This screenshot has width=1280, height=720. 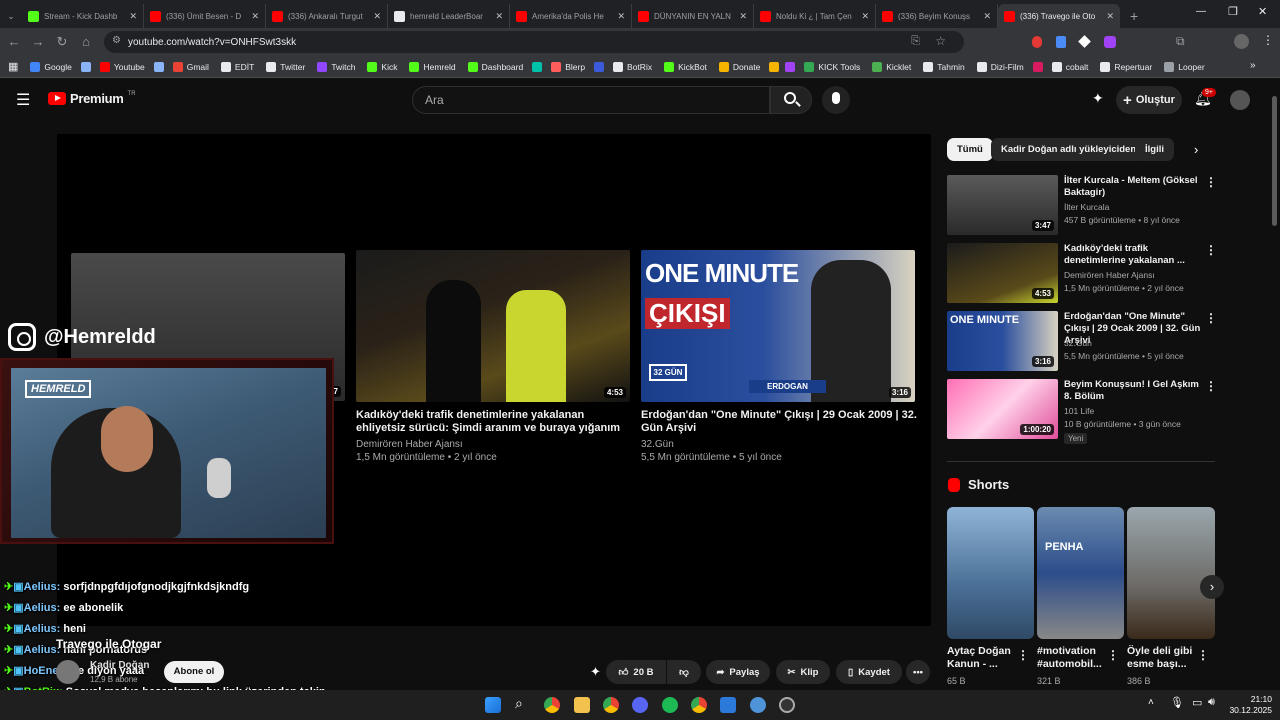 I want to click on hamburger-menu-icon: ☰, so click(x=23, y=100).